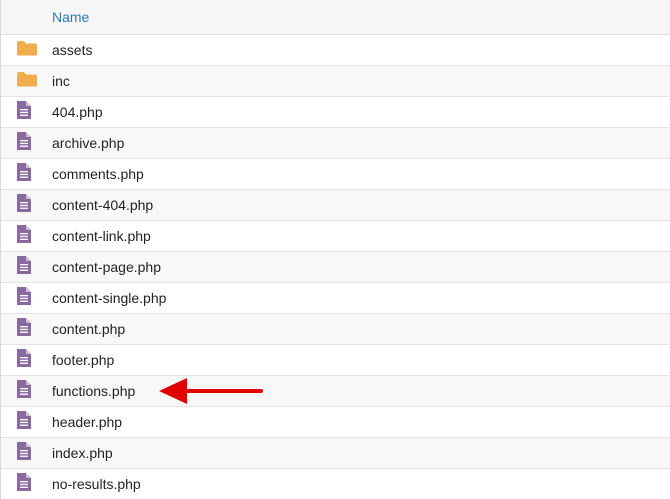 Image resolution: width=670 pixels, height=499 pixels. Describe the element at coordinates (335, 17) in the screenshot. I see `table-header: Name` at that location.